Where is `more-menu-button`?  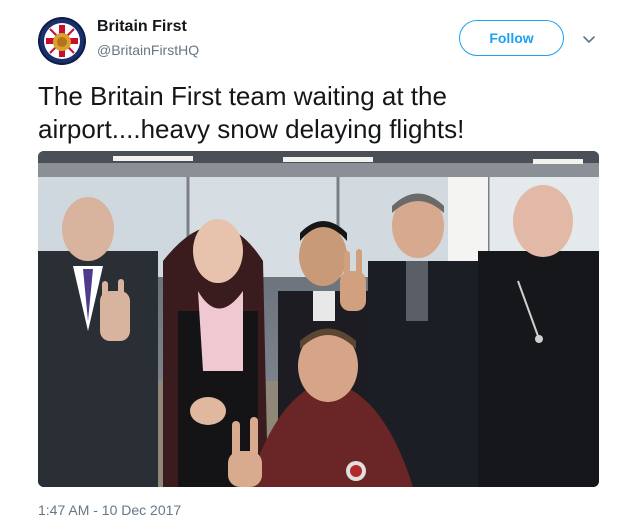
more-menu-button is located at coordinates (589, 39).